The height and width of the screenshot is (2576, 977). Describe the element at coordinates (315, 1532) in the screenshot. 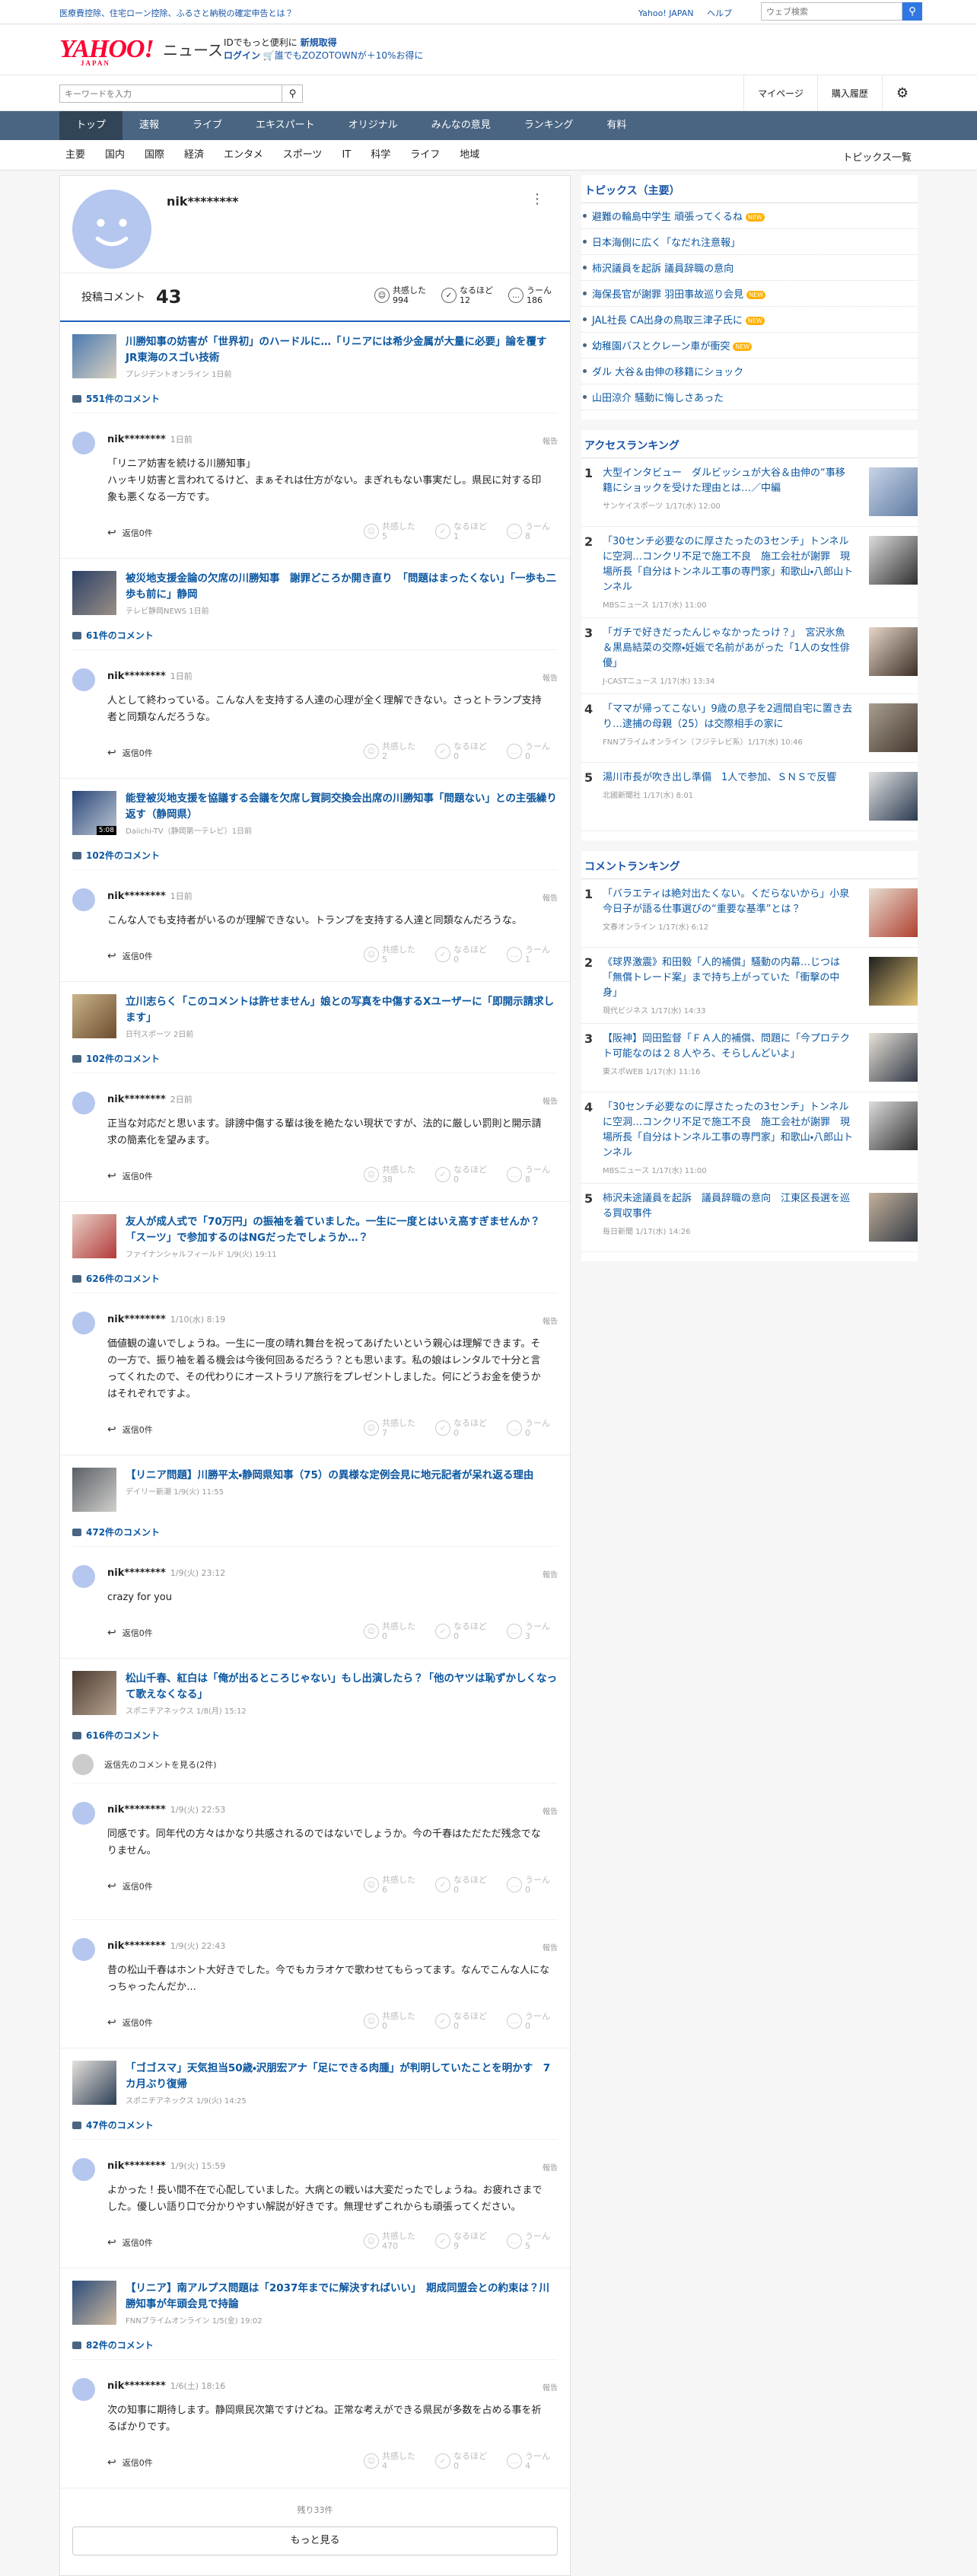

I see `comment-count-link: 472件のコメント` at that location.